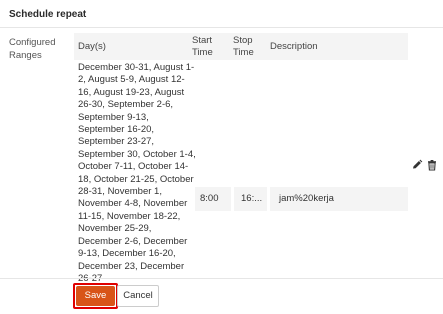  Describe the element at coordinates (432, 165) in the screenshot. I see `trash-icon` at that location.